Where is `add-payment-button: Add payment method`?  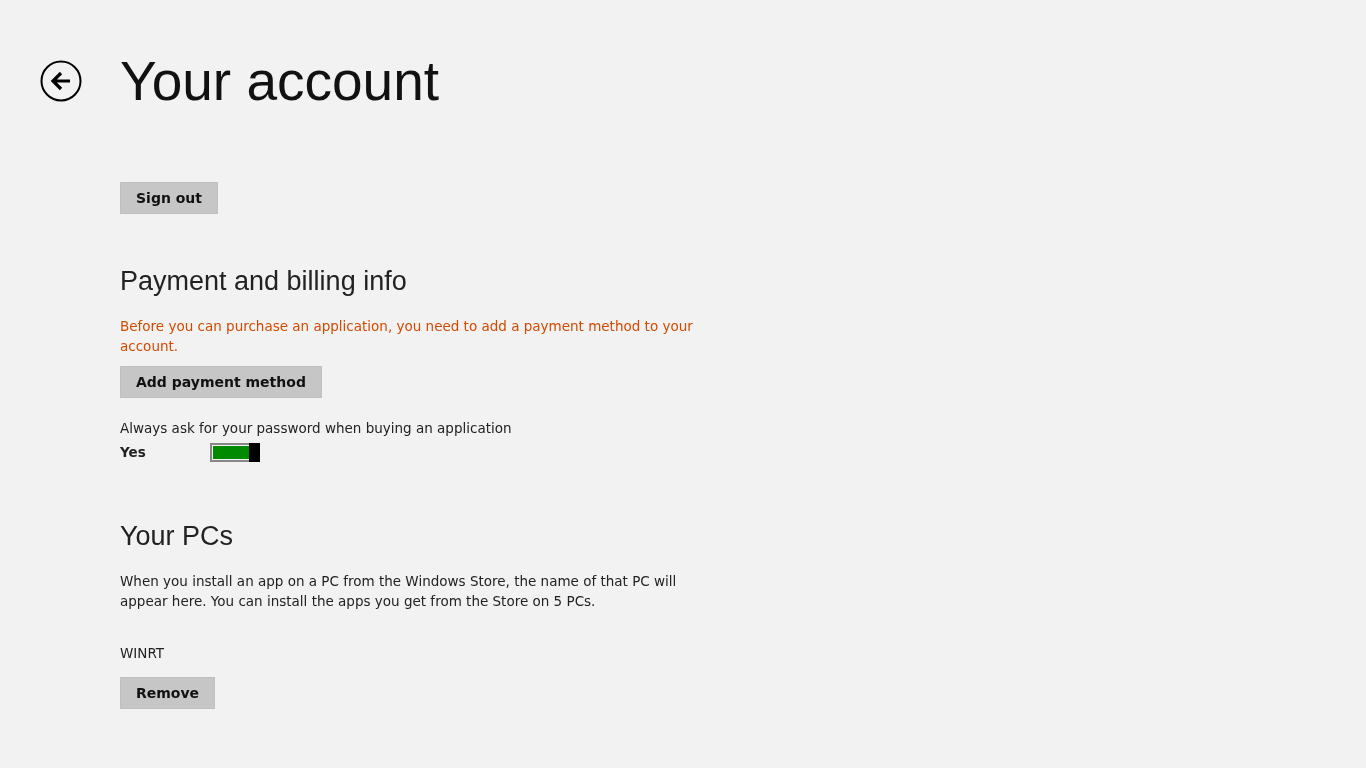
add-payment-button: Add payment method is located at coordinates (221, 382).